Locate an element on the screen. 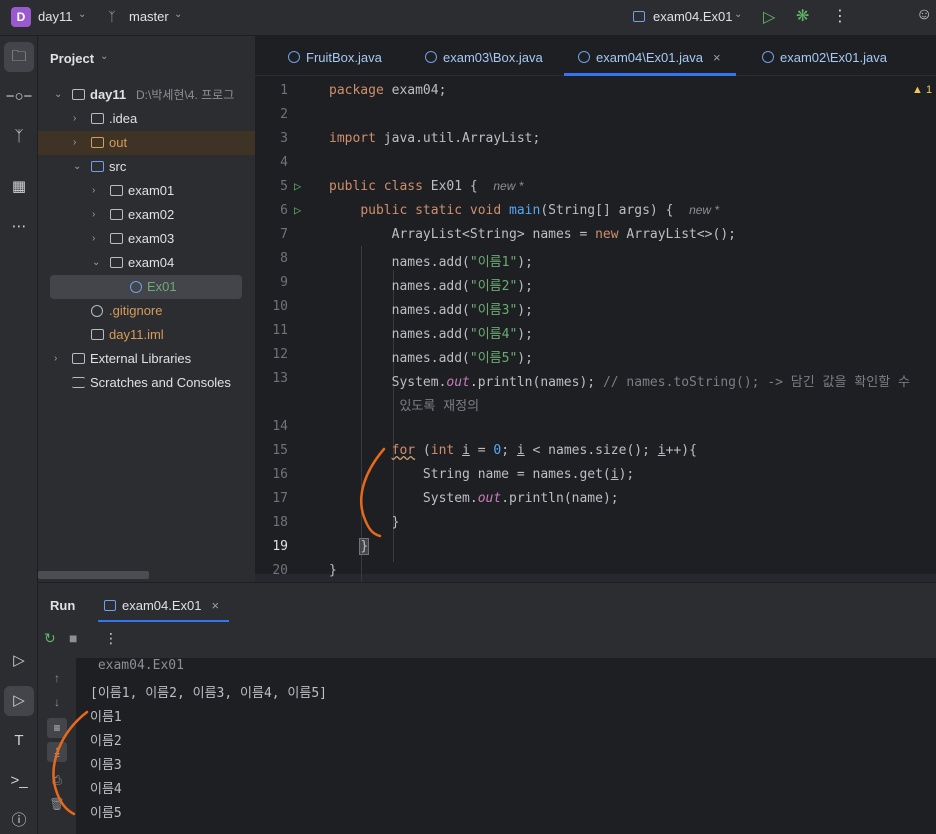 The height and width of the screenshot is (834, 936). trash-icon: 🗑 is located at coordinates (57, 804).